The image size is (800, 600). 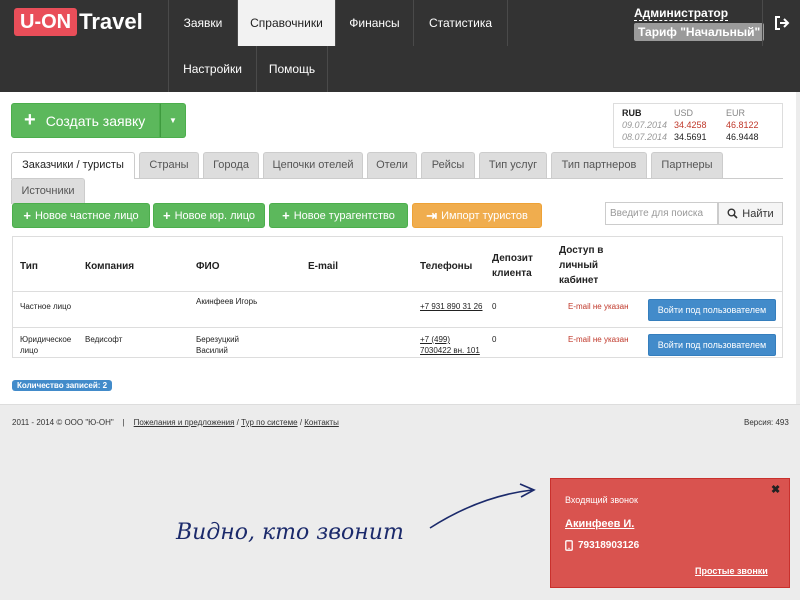 I want to click on callout-text: Видно, кто звонит, so click(x=290, y=532).